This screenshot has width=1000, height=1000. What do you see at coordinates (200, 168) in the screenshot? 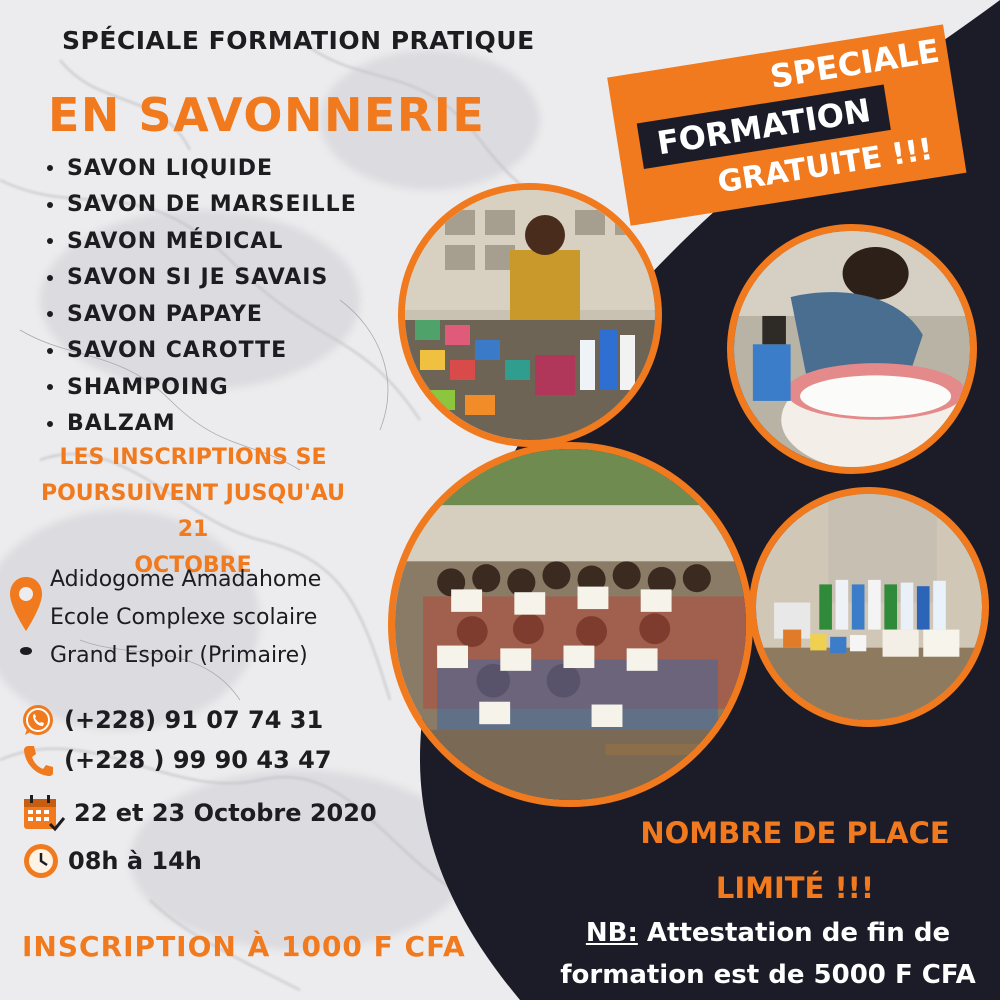
I see `list-item: SAVON LIQUIDE` at bounding box center [200, 168].